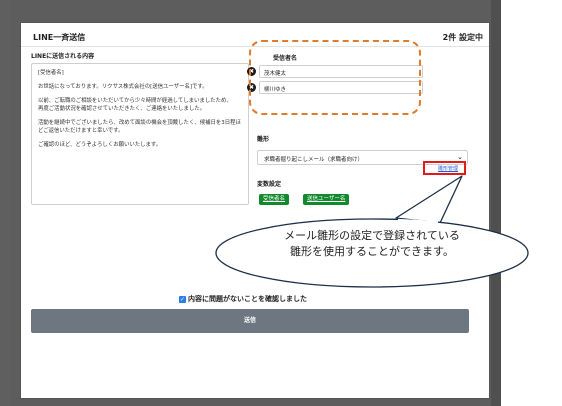  What do you see at coordinates (372, 244) in the screenshot?
I see `callout-text: メール雛形の設定で登録されている 雛形を使用することができます。` at bounding box center [372, 244].